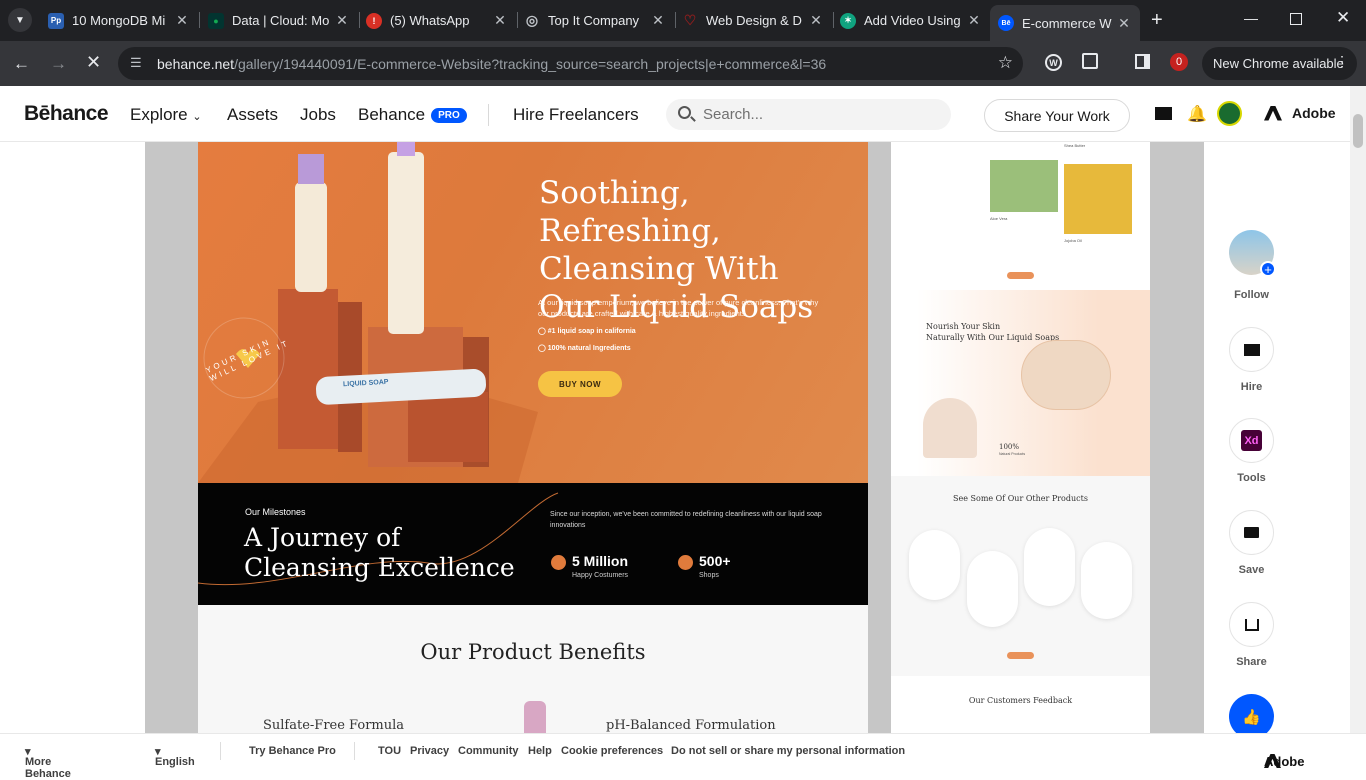 The height and width of the screenshot is (780, 1366). What do you see at coordinates (166, 115) in the screenshot?
I see `nav-explore: Explore ⌄` at bounding box center [166, 115].